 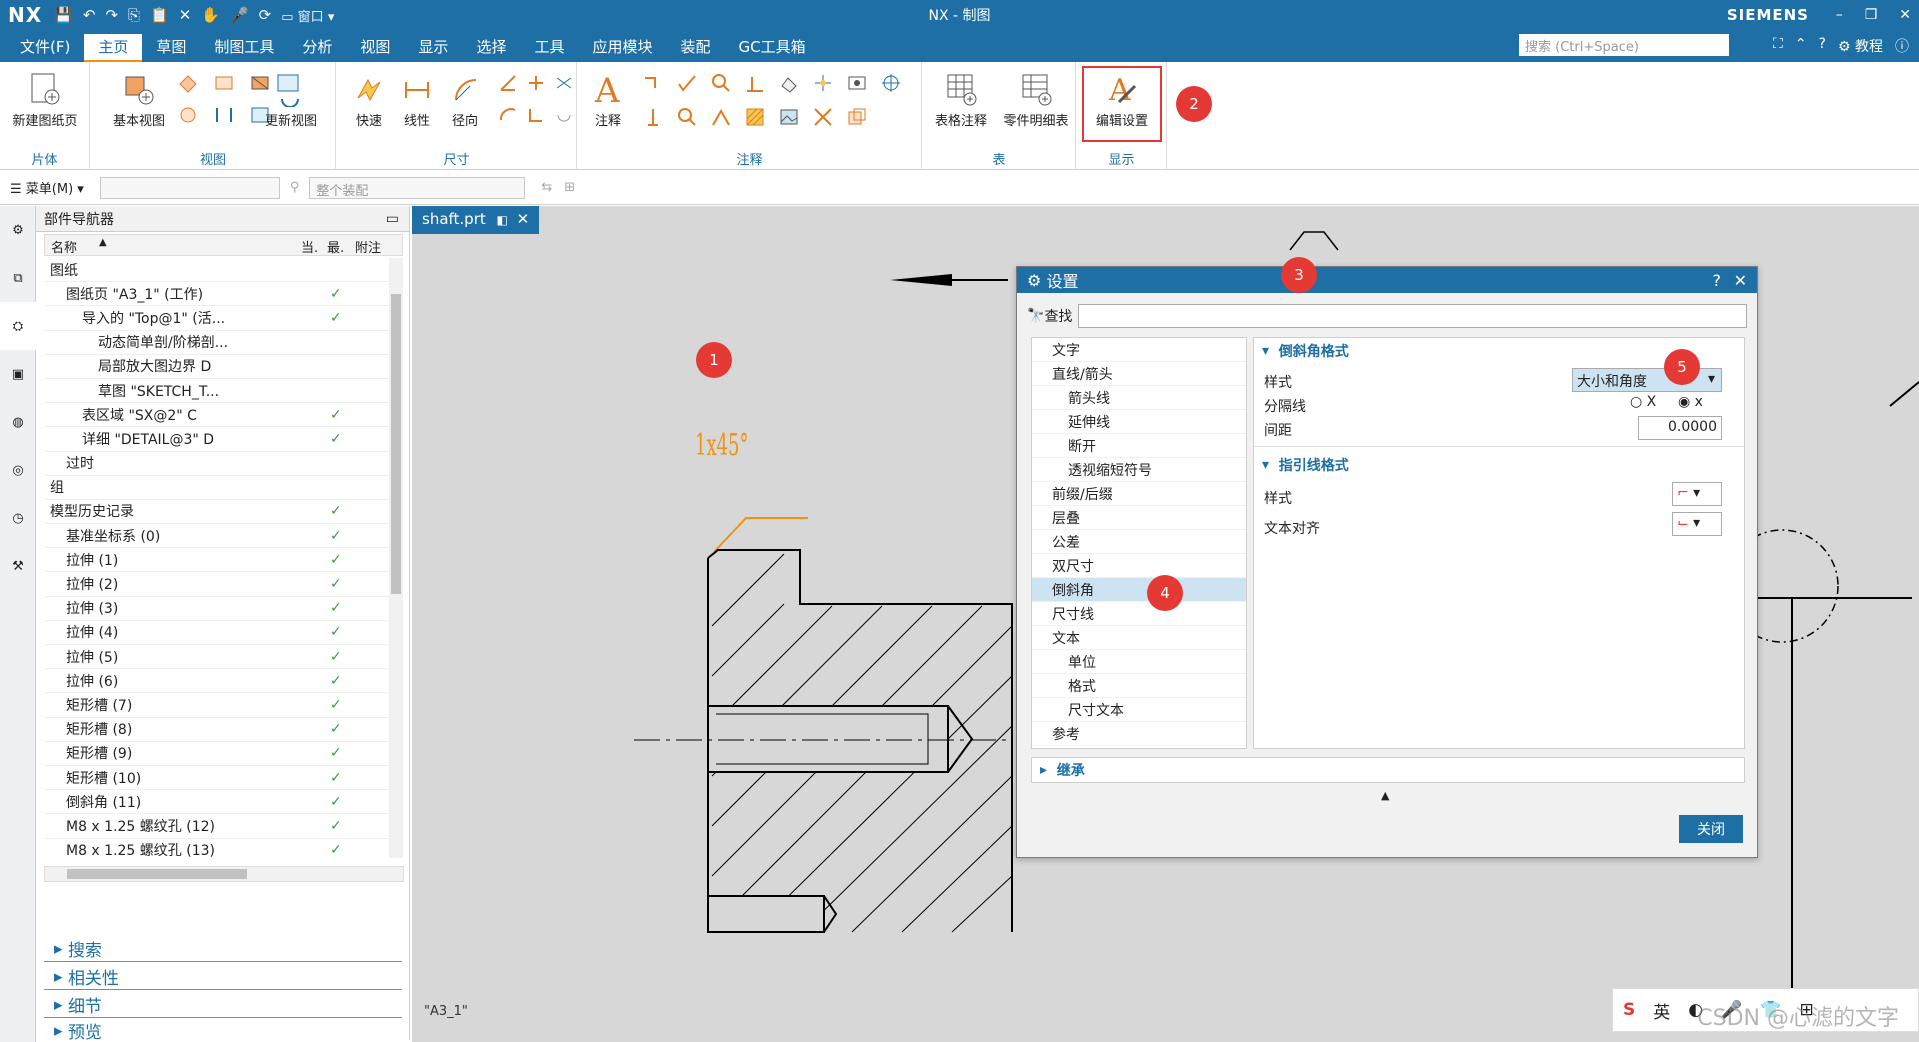 I want to click on maximize-panel-icon: ▭, so click(x=392, y=219).